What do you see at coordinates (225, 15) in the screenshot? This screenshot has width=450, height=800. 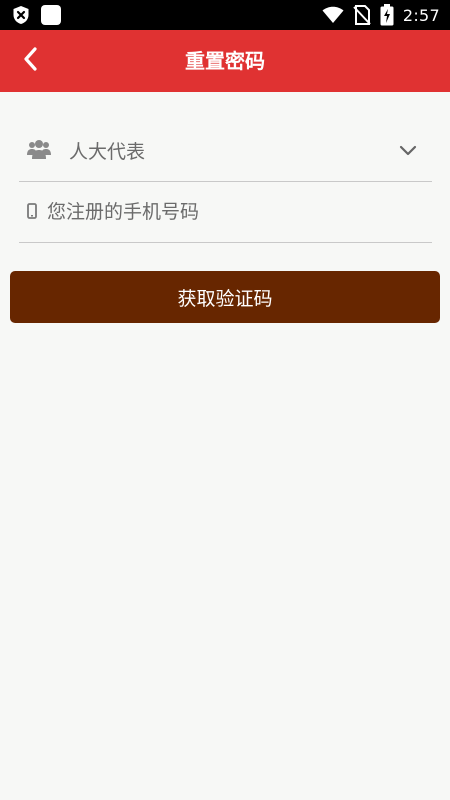 I see `status-bar: 2:57` at bounding box center [225, 15].